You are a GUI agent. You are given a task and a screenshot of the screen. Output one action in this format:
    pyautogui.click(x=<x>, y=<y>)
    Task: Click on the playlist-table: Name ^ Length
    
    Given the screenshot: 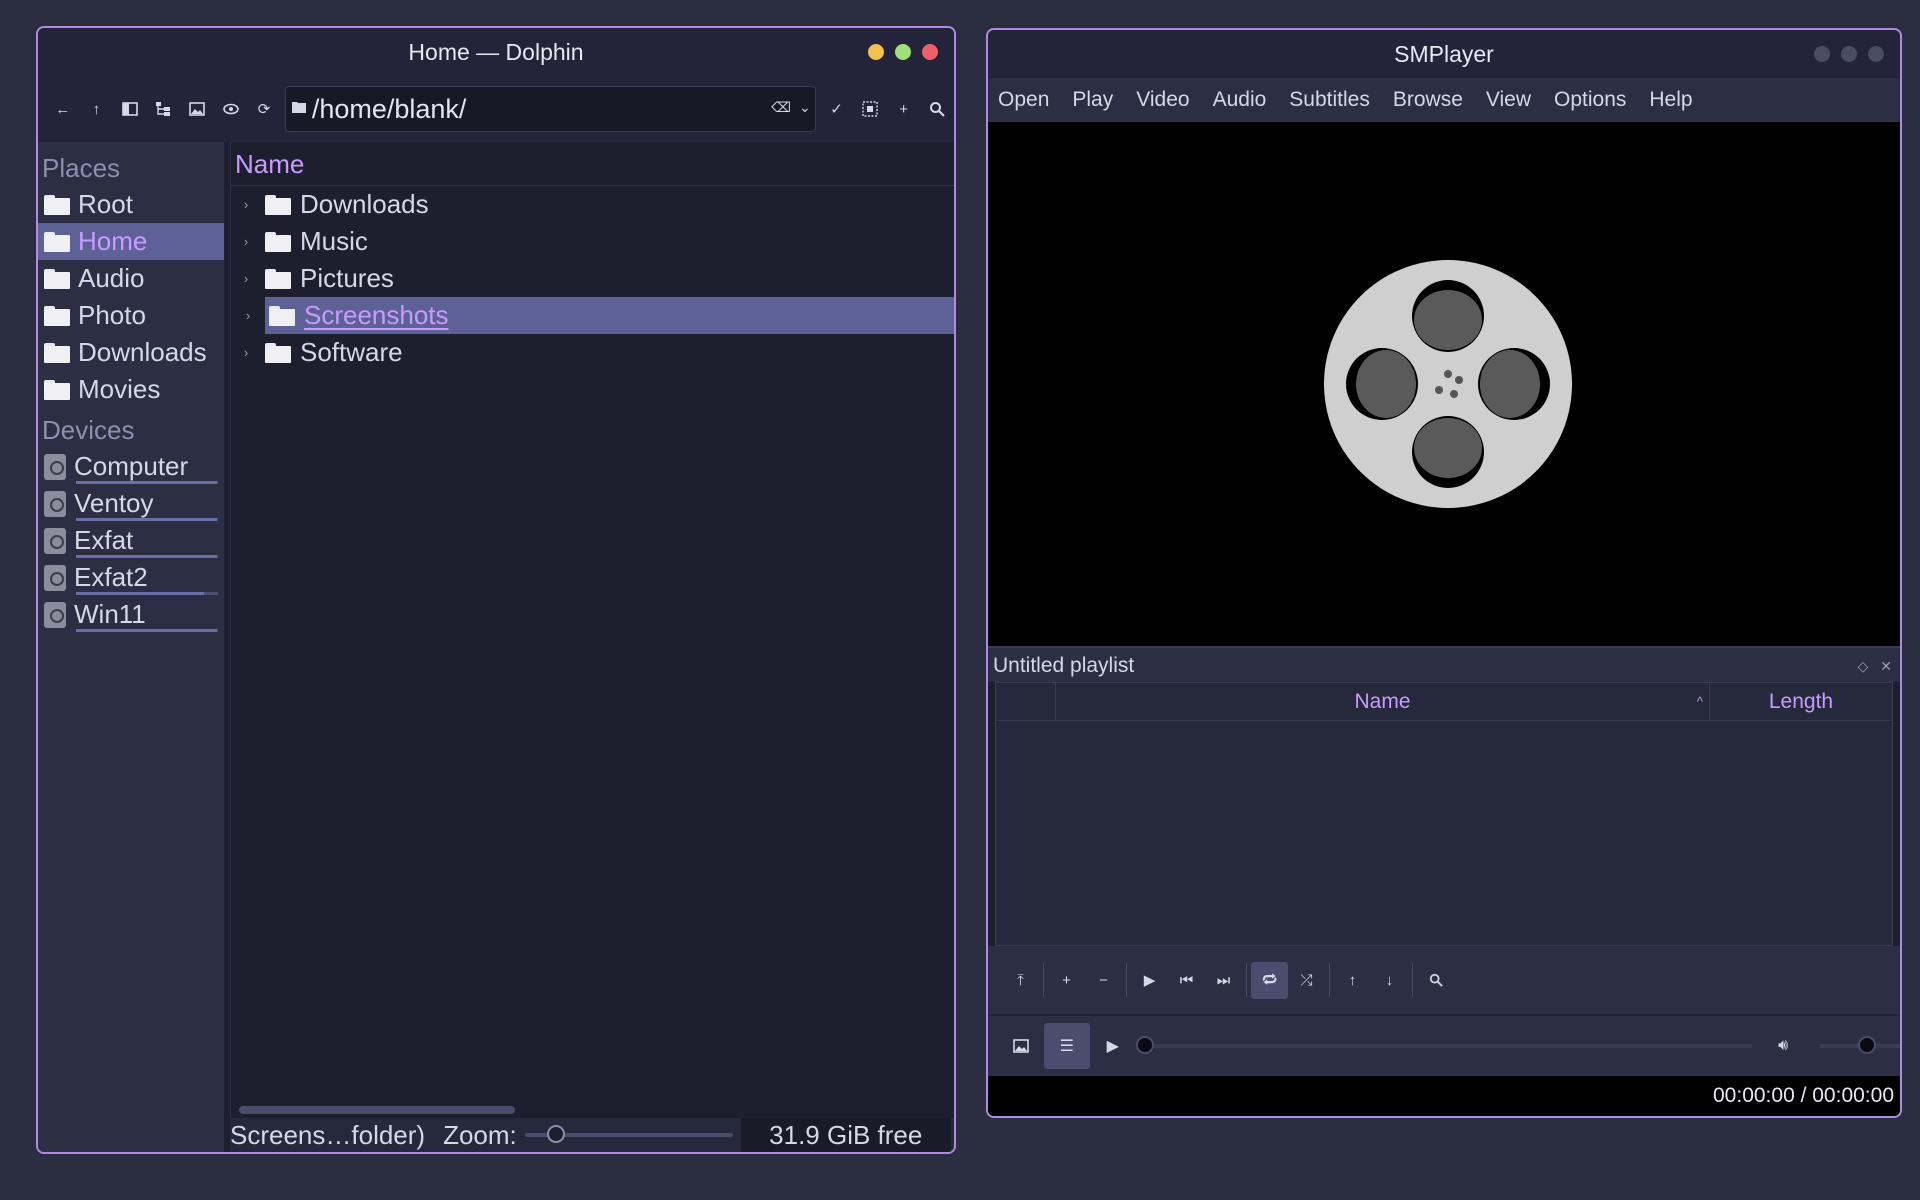 What is the action you would take?
    pyautogui.click(x=1444, y=814)
    